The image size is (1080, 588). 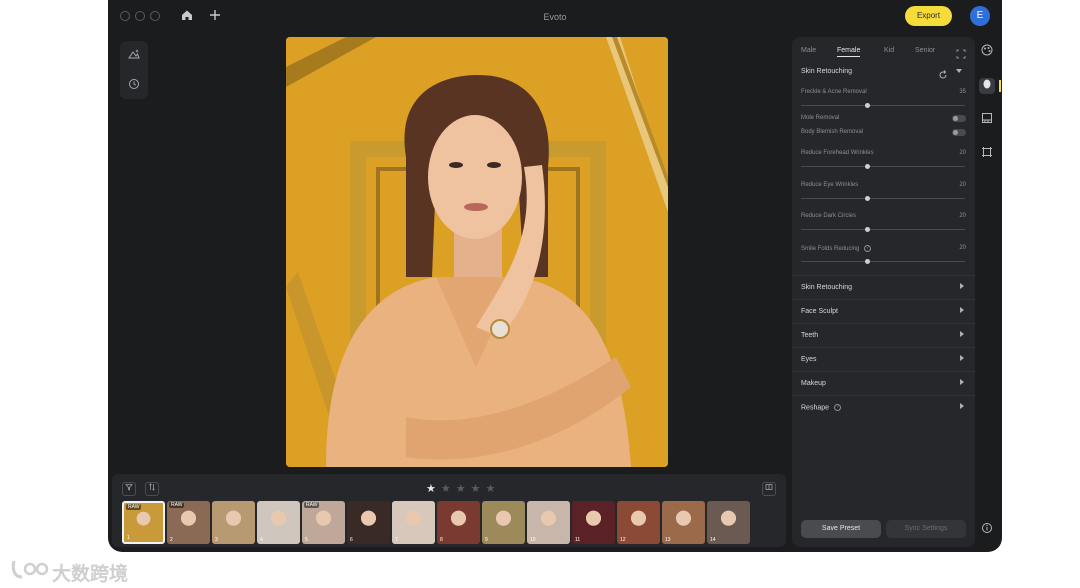 What do you see at coordinates (962, 185) in the screenshot?
I see `slider-value-eye-wrinkles: 20` at bounding box center [962, 185].